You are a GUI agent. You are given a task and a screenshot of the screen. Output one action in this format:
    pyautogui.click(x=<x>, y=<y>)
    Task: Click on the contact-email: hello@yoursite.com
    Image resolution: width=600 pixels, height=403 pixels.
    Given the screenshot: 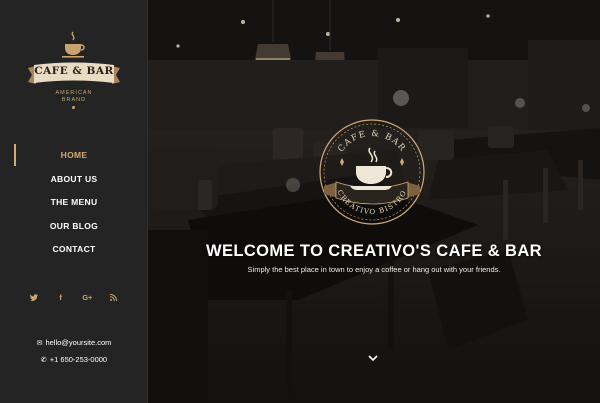 What is the action you would take?
    pyautogui.click(x=78, y=342)
    